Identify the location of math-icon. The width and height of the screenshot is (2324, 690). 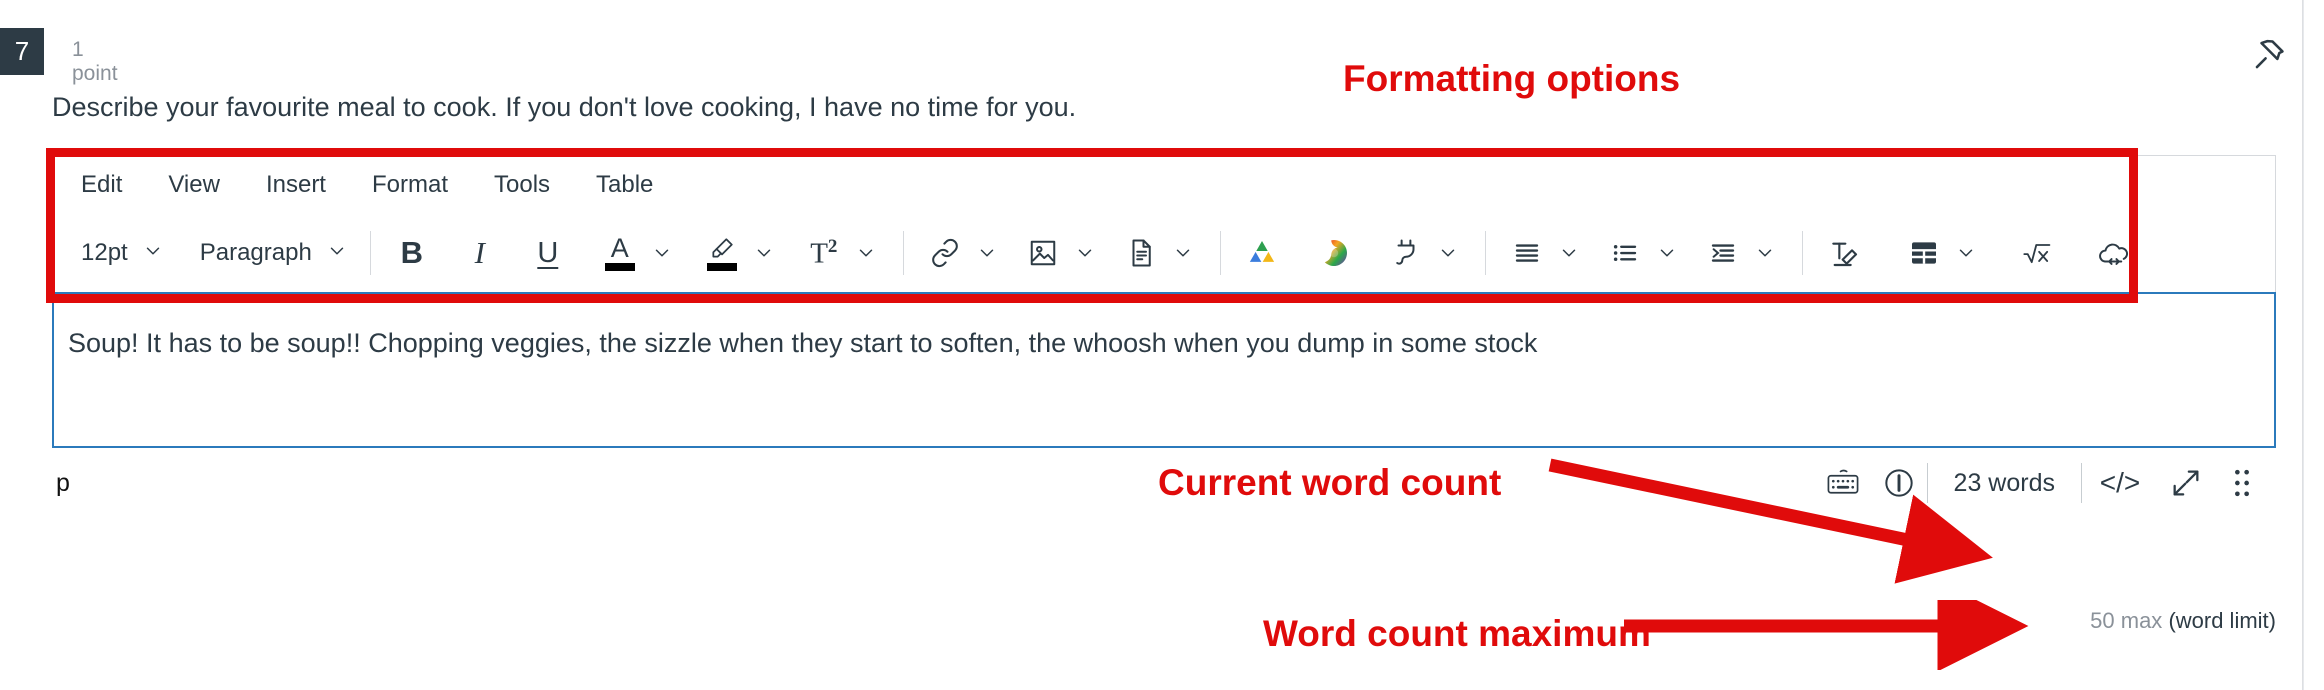
(2038, 253).